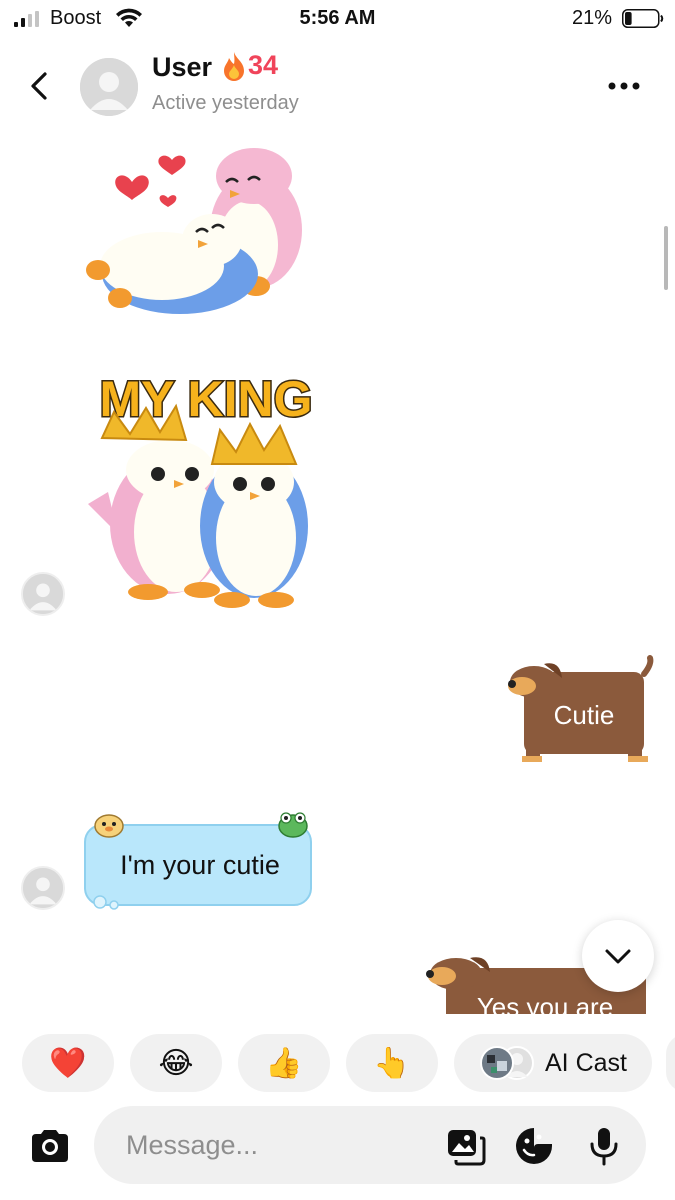  Describe the element at coordinates (586, 1062) in the screenshot. I see `ai-cast-label: AI Cast` at that location.